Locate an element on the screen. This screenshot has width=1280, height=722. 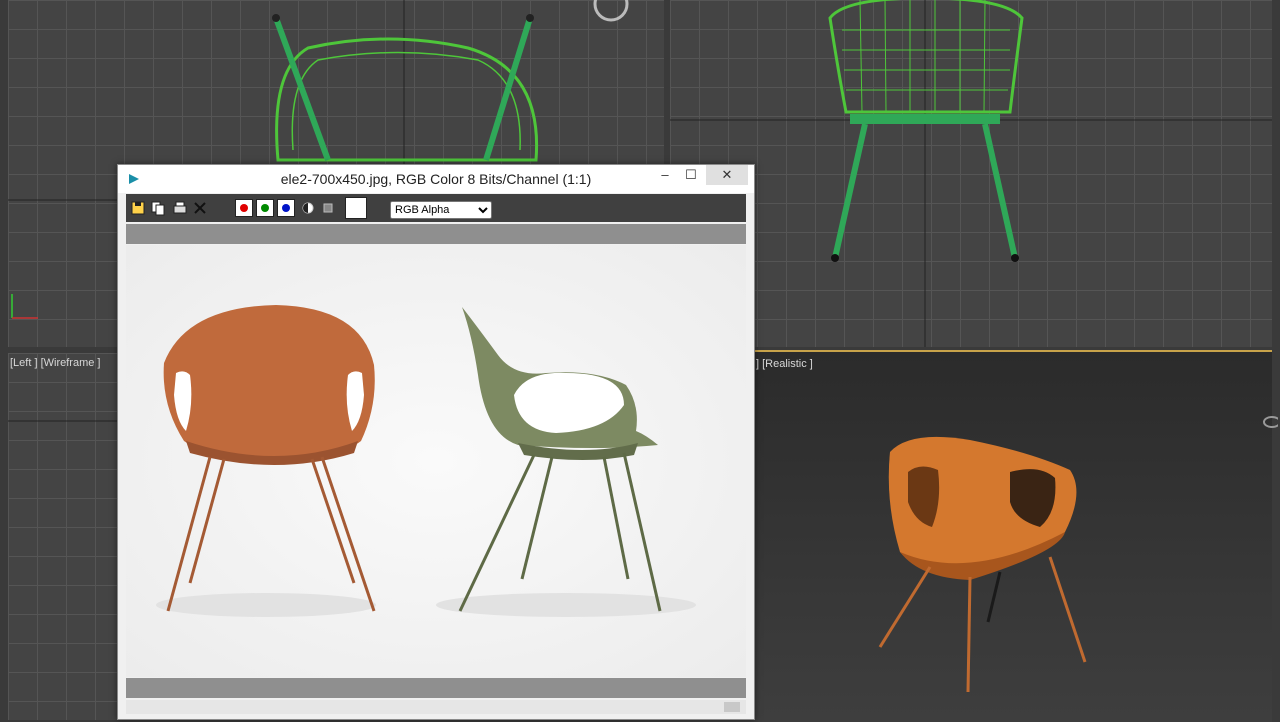
blue-channel-toggle is located at coordinates (286, 208).